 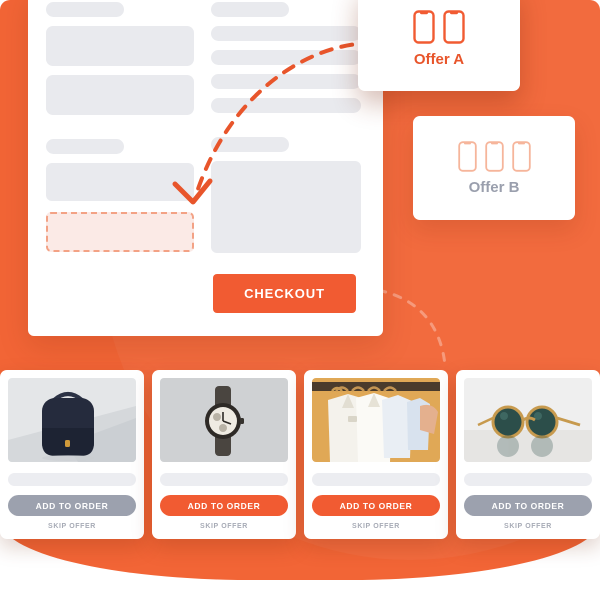 What do you see at coordinates (72, 420) in the screenshot?
I see `backpack-photo` at bounding box center [72, 420].